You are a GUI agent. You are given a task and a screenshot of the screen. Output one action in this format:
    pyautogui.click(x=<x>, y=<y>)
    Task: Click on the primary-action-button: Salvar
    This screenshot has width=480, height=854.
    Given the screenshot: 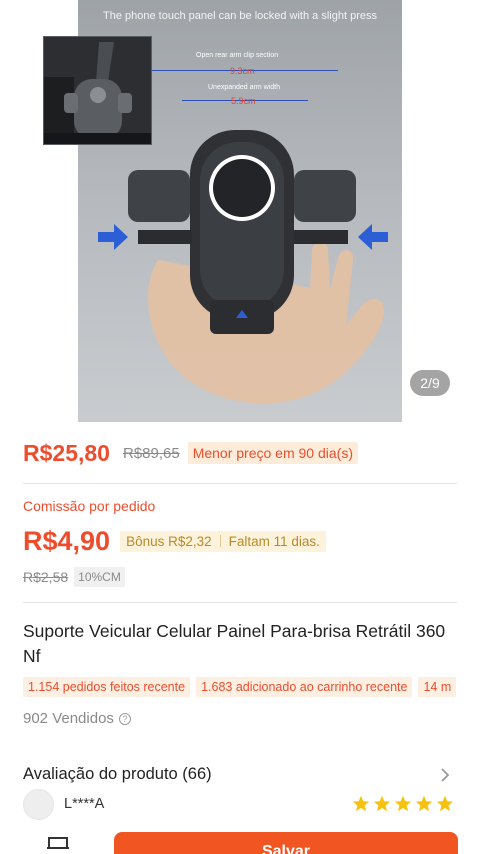 What is the action you would take?
    pyautogui.click(x=286, y=843)
    